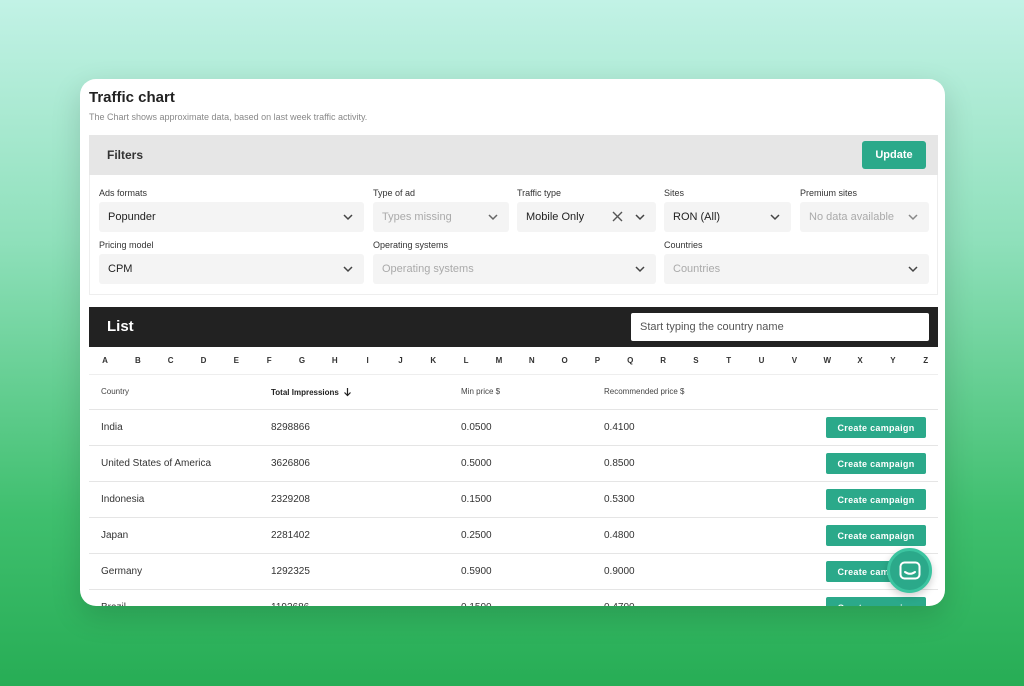  I want to click on min-price-cell: 0.2500, so click(476, 535).